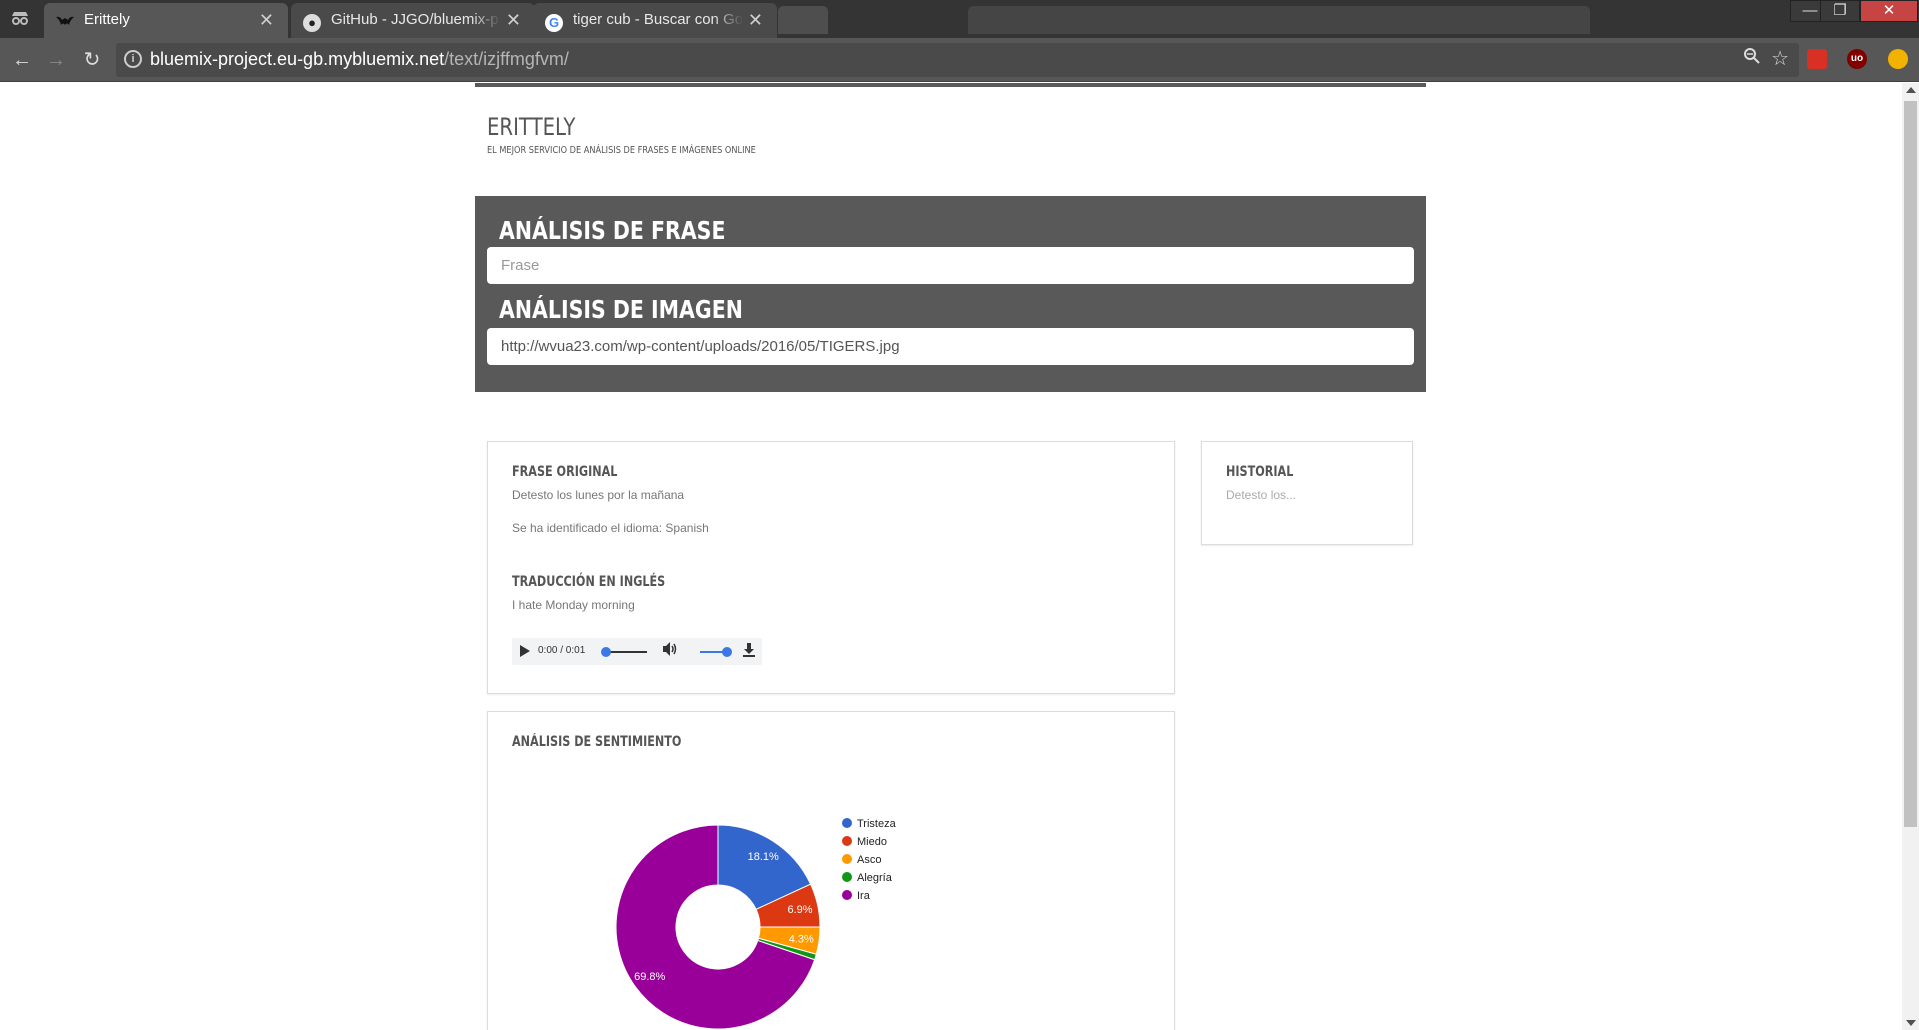 Image resolution: width=1919 pixels, height=1030 pixels. What do you see at coordinates (749, 652) in the screenshot?
I see `download-icon` at bounding box center [749, 652].